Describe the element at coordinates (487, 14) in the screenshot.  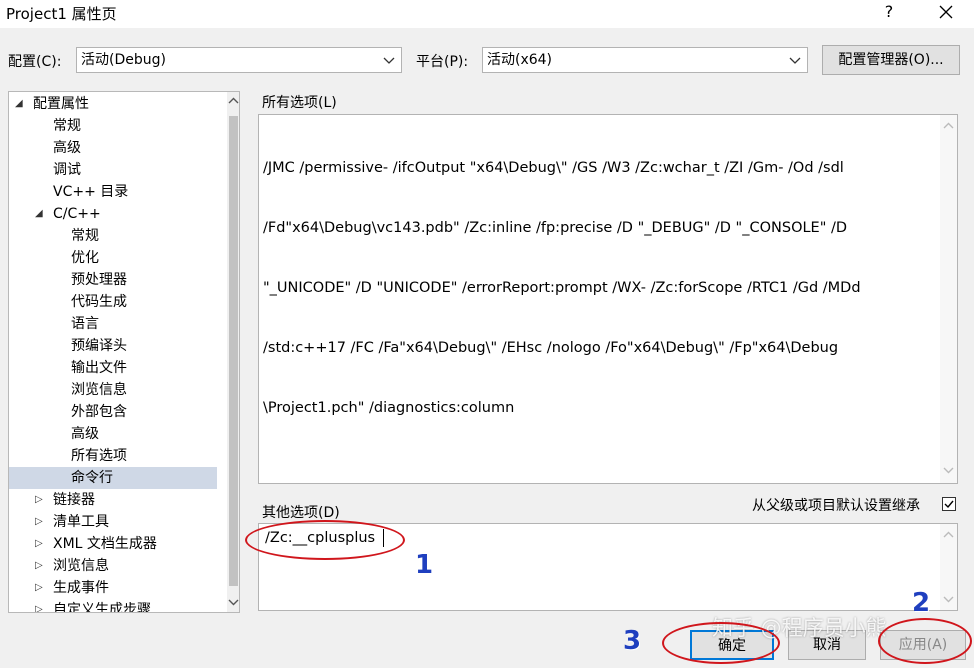
I see `title-bar: Project1 属性页 ?` at that location.